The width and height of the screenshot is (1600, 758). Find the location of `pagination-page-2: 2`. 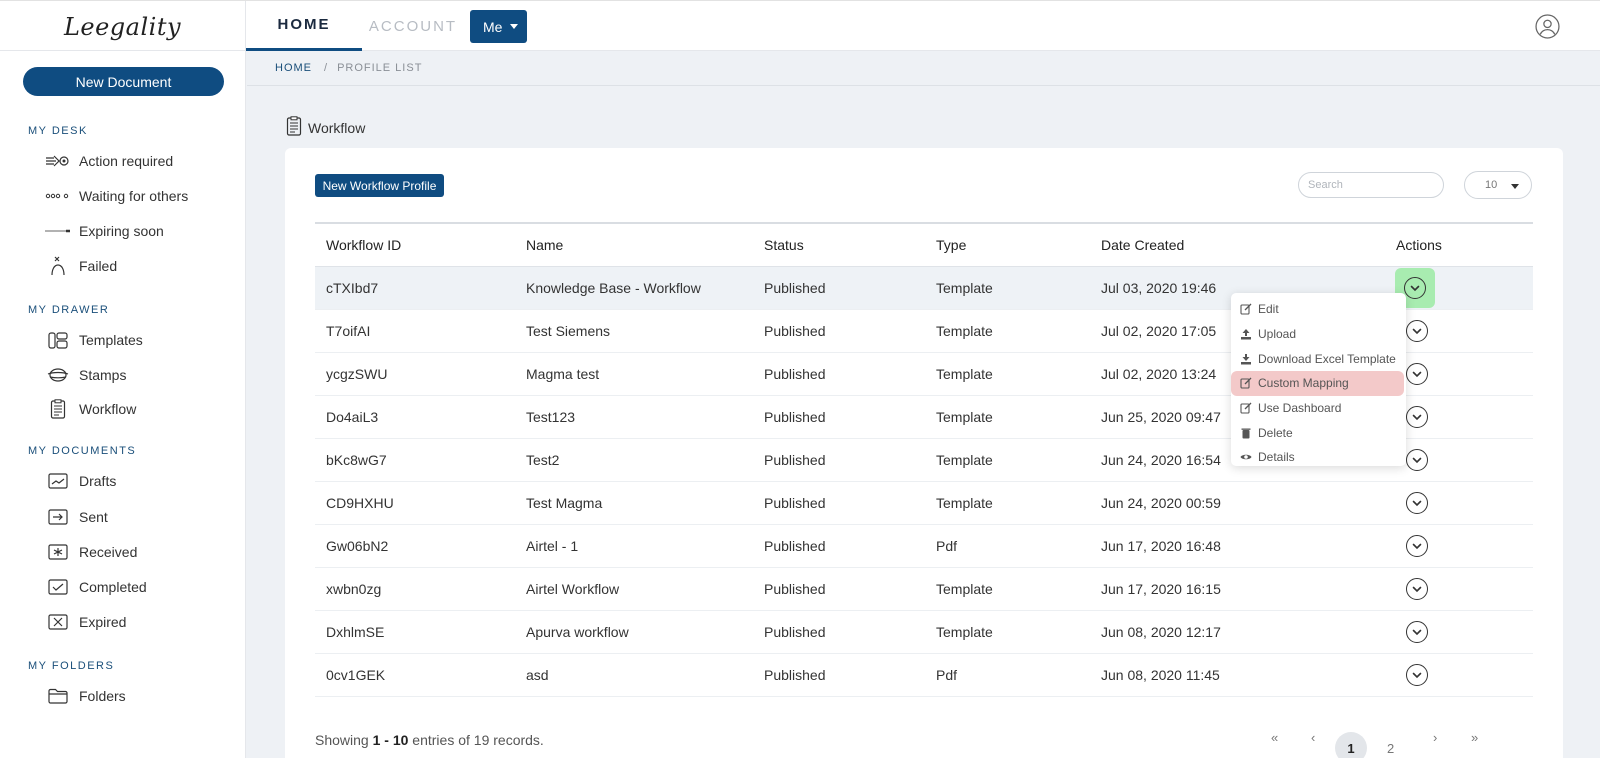

pagination-page-2: 2 is located at coordinates (1390, 745).